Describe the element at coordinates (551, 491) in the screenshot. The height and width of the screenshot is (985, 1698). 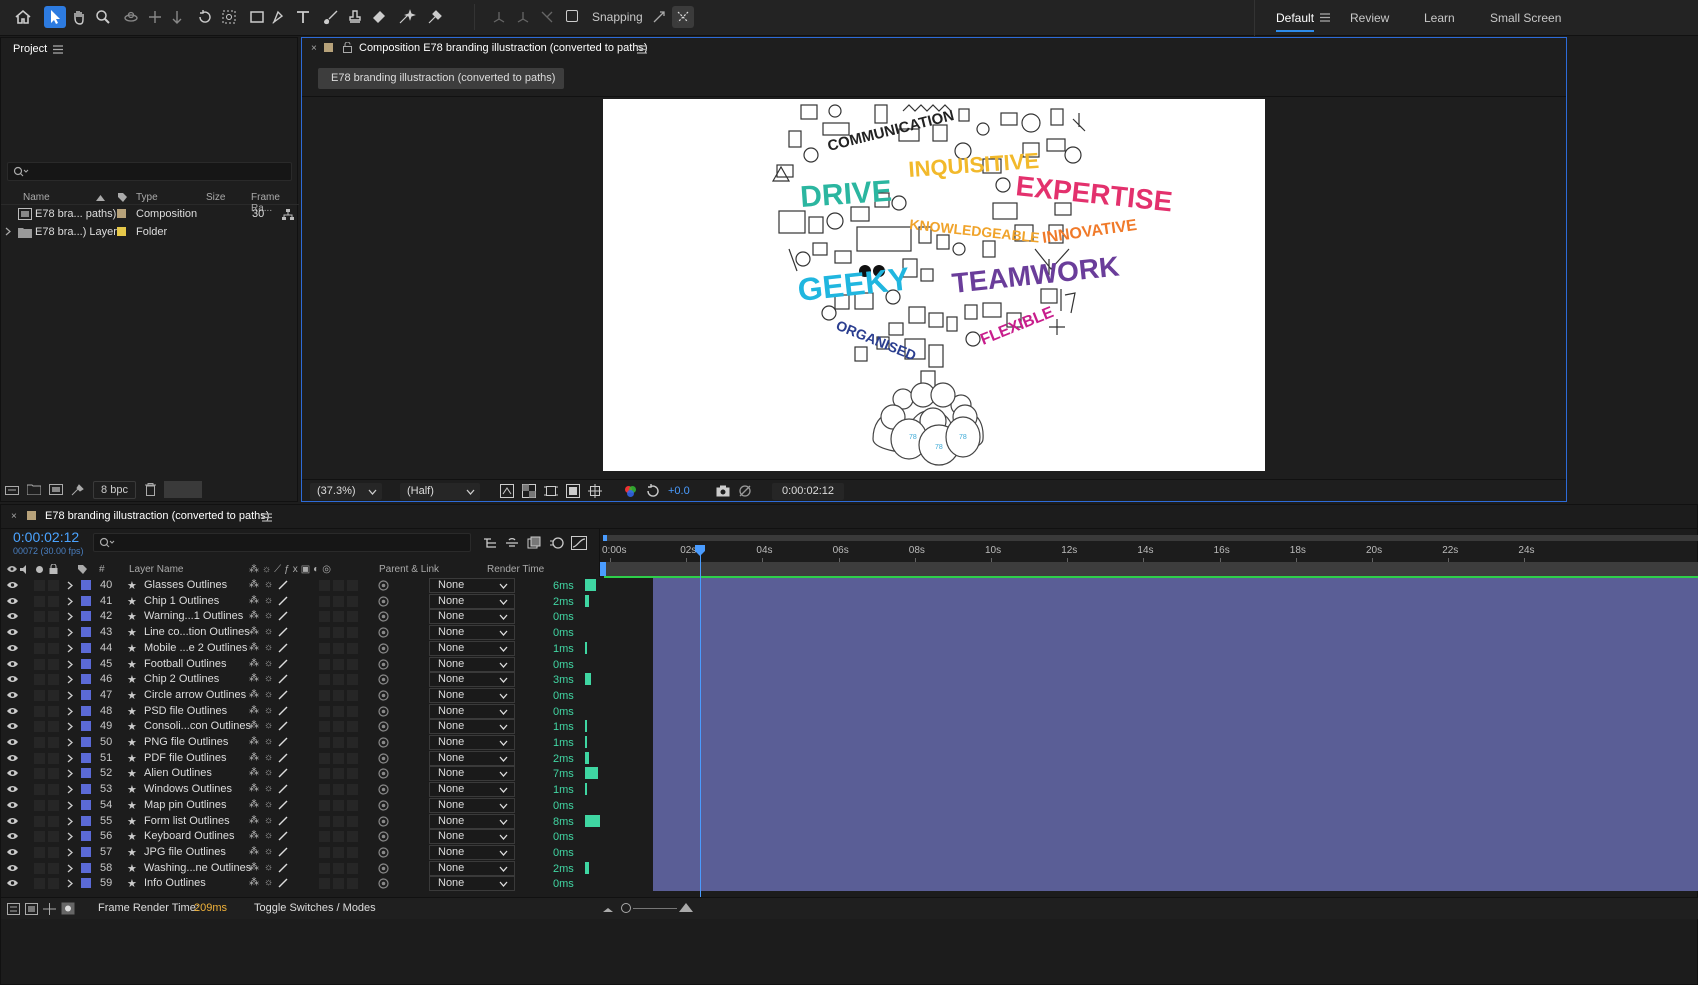
I see `region-of-interest-icon` at that location.